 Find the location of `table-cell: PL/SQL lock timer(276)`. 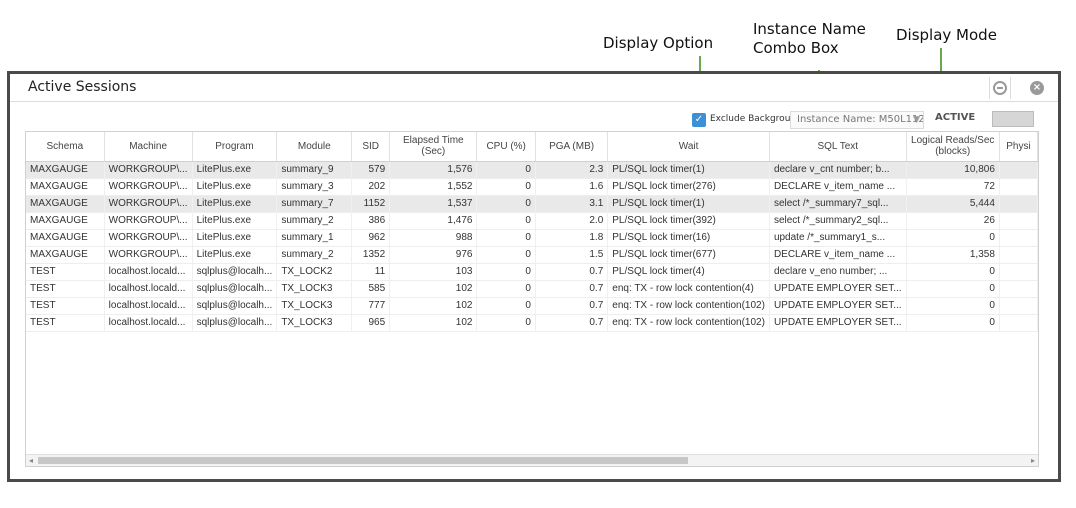

table-cell: PL/SQL lock timer(276) is located at coordinates (688, 187).